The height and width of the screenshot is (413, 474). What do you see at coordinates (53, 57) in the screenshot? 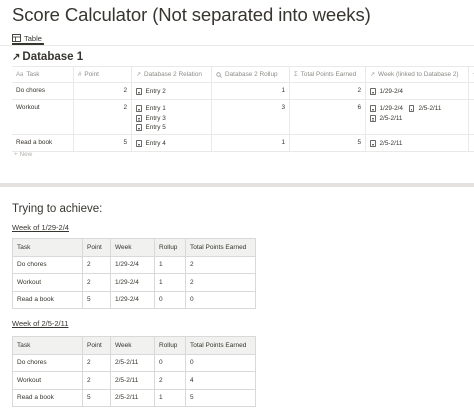
I see `database-title-text: Database 1` at bounding box center [53, 57].